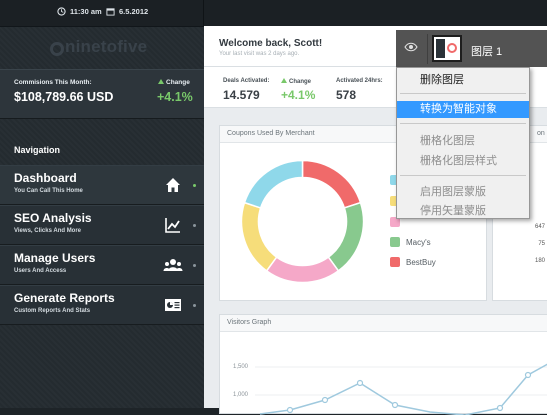  Describe the element at coordinates (246, 81) in the screenshot. I see `stat-label: Deals Activated:` at that location.